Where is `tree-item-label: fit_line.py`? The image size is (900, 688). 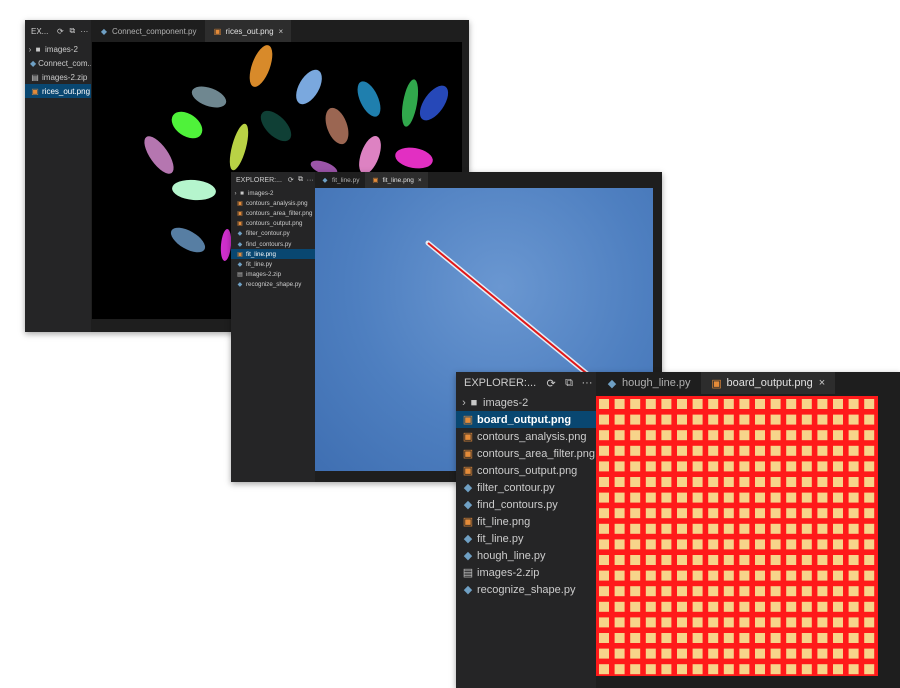
tree-item-label: fit_line.py is located at coordinates (259, 264).